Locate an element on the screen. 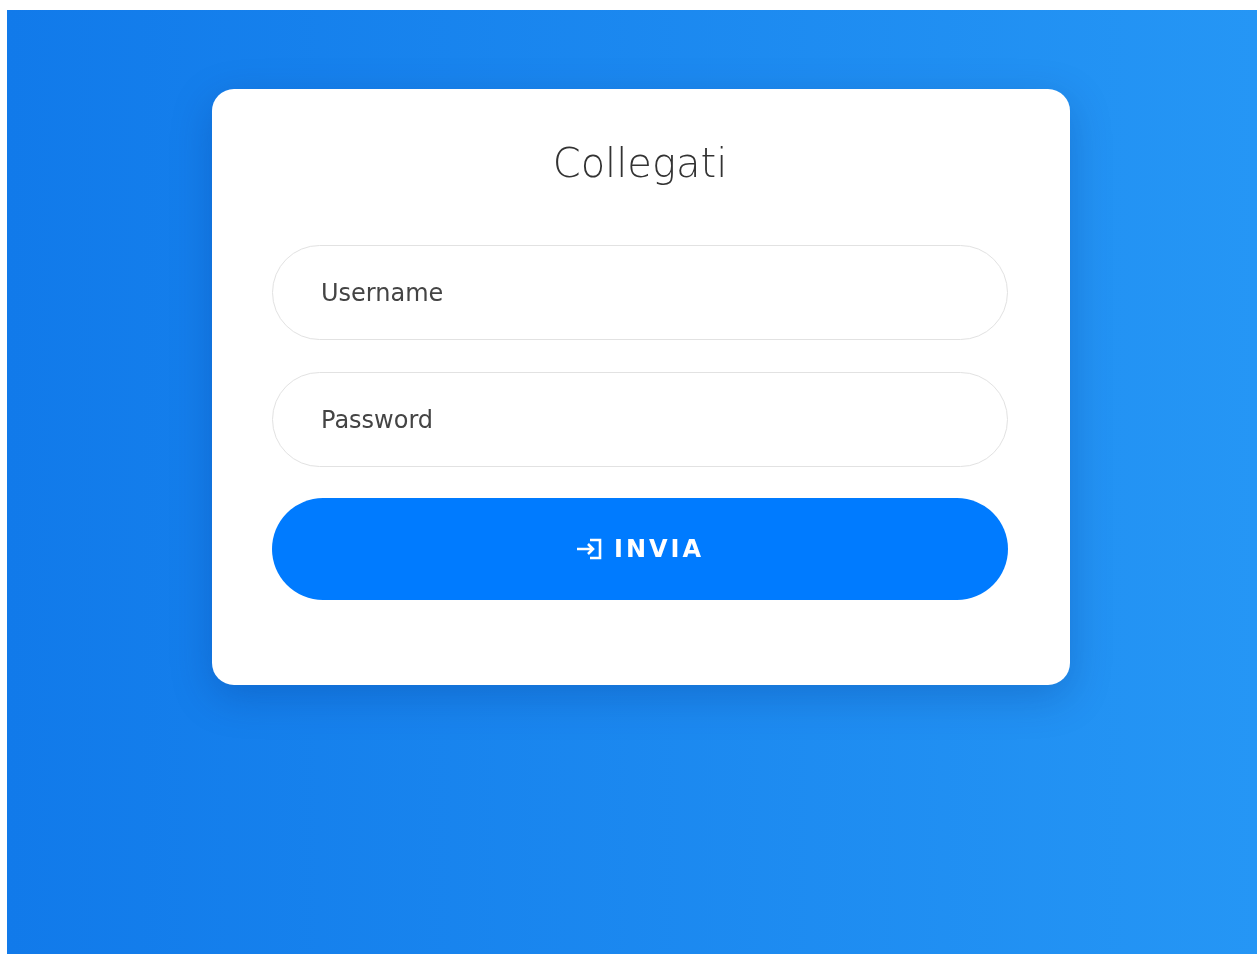 This screenshot has height=954, width=1257. sign-in-icon is located at coordinates (589, 549).